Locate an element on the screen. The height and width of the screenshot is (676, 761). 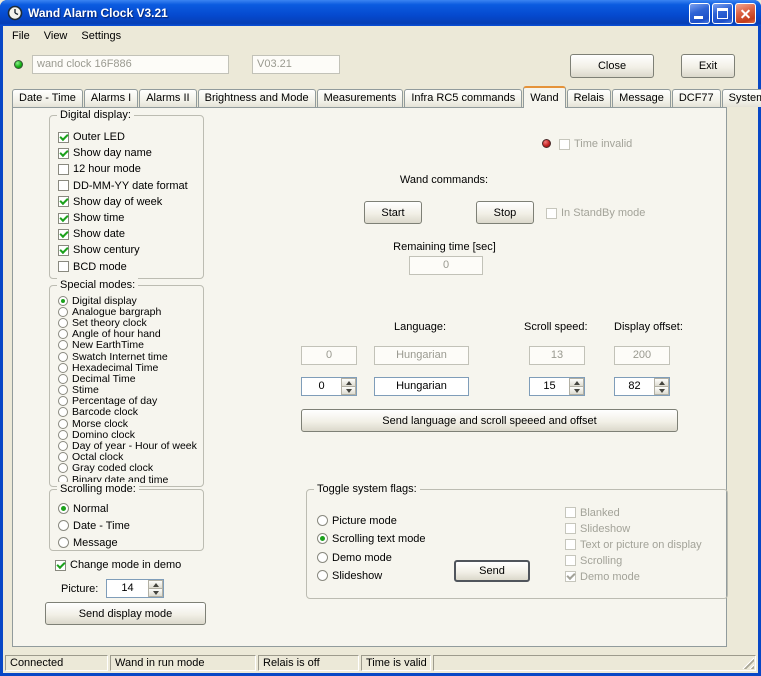
checkbox-show-day-name: Show day name is located at coordinates (130, 153).